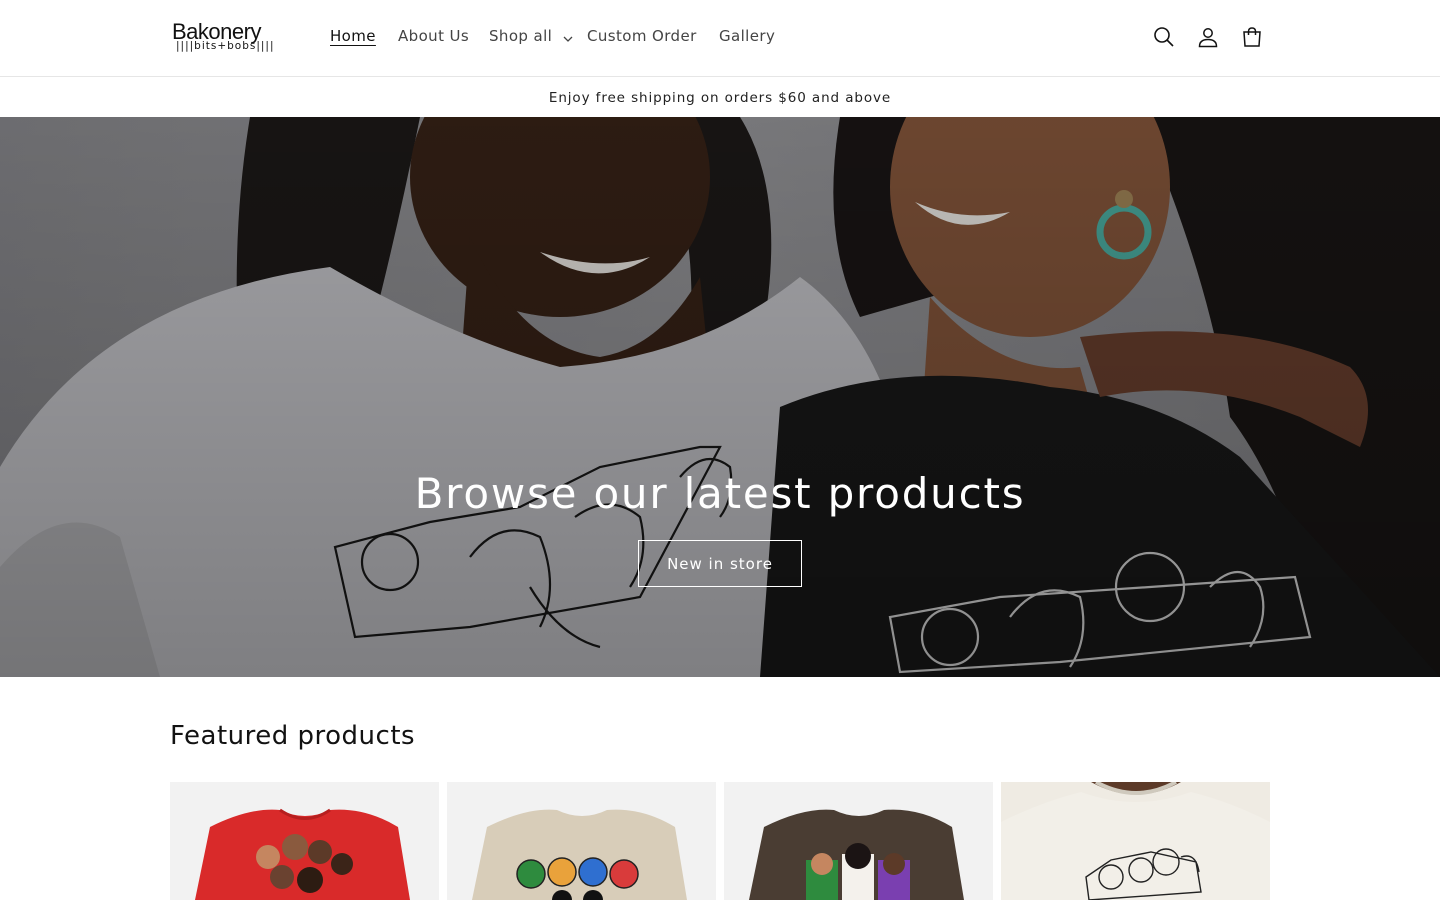  Describe the element at coordinates (231, 37) in the screenshot. I see `brand-logo: Bakonery ||||bits+bobs||||` at that location.